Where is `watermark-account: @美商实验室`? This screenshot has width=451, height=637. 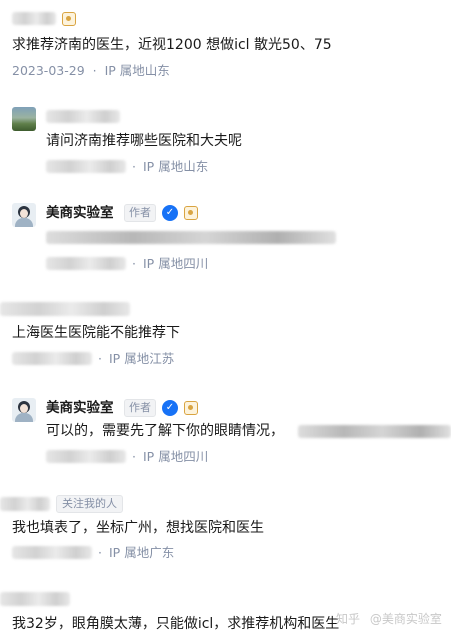 watermark-account: @美商实验室 is located at coordinates (405, 619).